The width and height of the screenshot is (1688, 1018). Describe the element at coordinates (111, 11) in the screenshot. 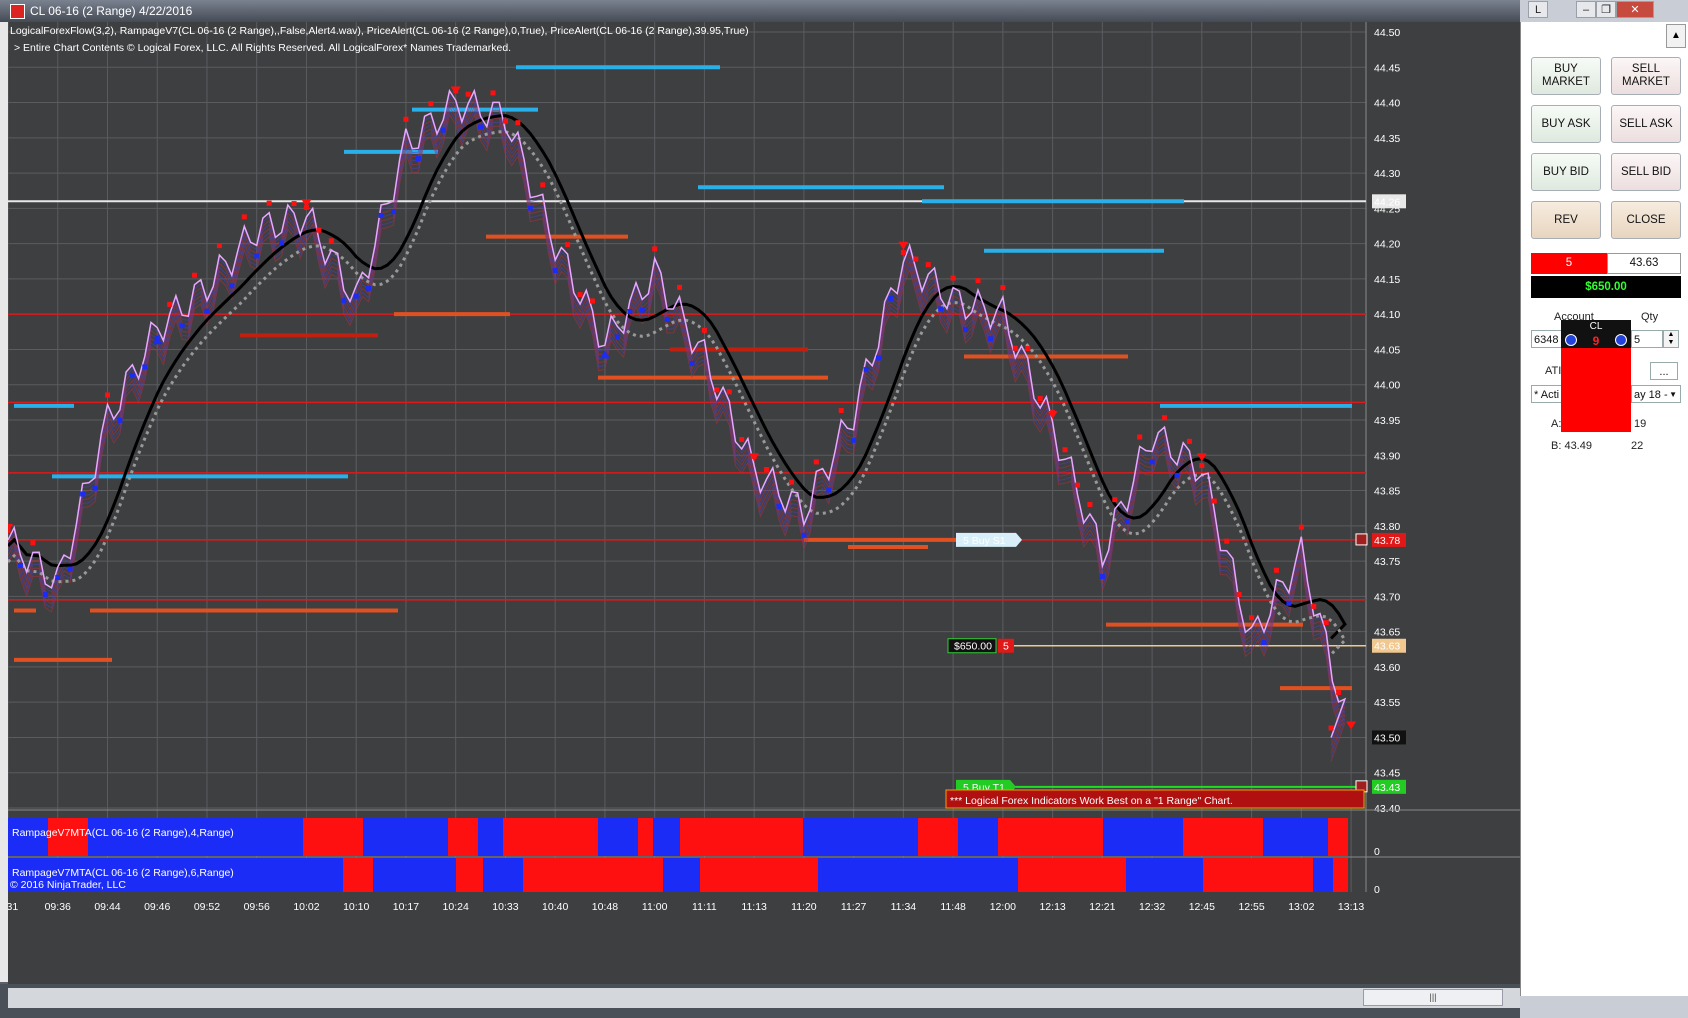

I see `window-title: CL 06-16 (2 Range) 4/22/2016` at that location.